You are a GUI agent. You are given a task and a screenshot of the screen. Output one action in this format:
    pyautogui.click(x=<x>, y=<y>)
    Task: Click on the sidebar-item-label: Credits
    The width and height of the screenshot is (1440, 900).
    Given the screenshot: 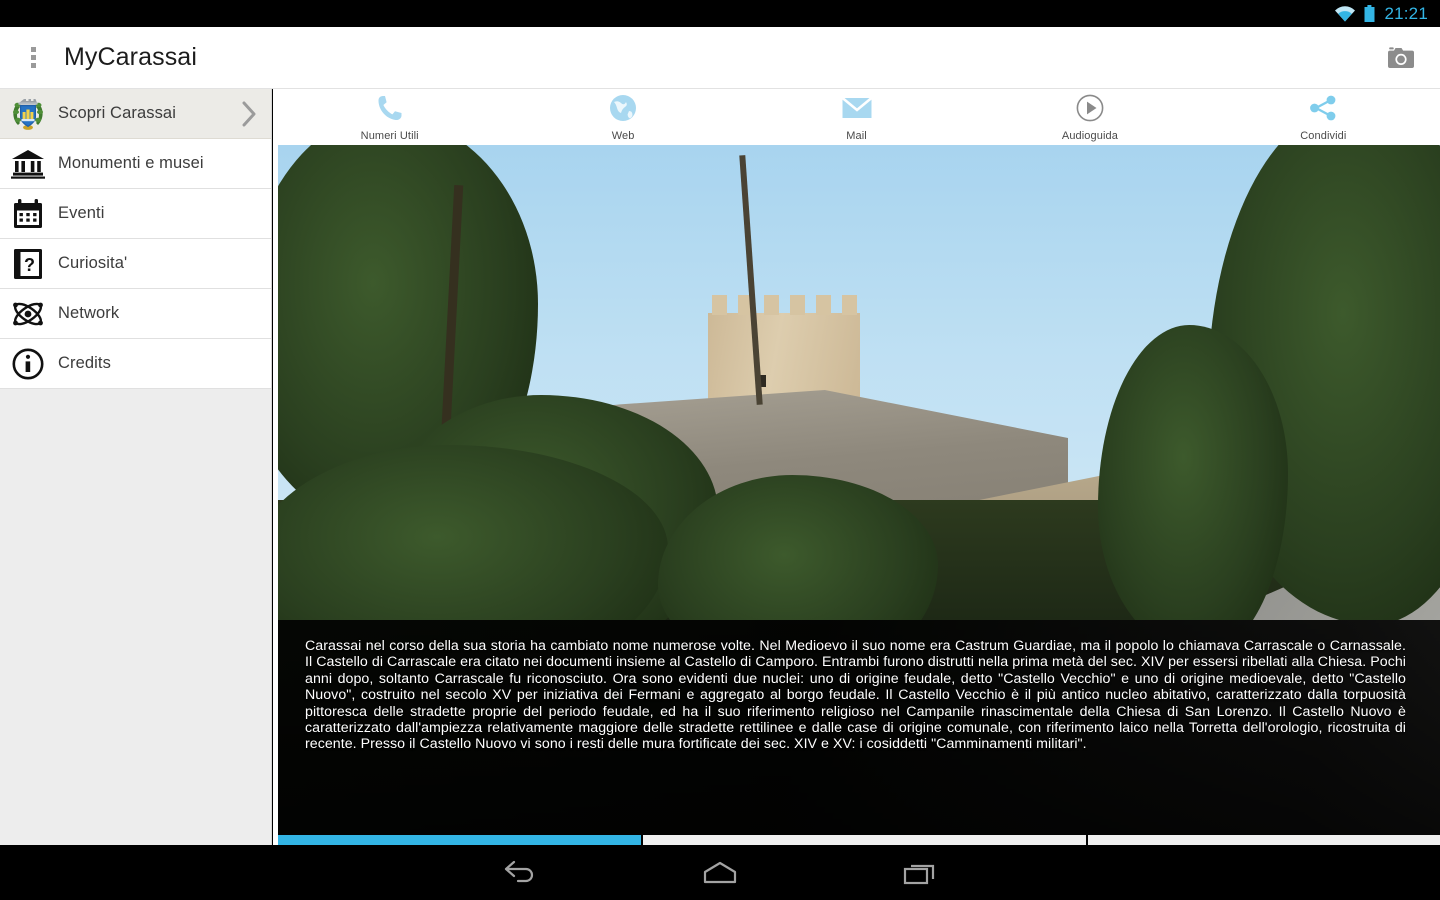 What is the action you would take?
    pyautogui.click(x=84, y=363)
    